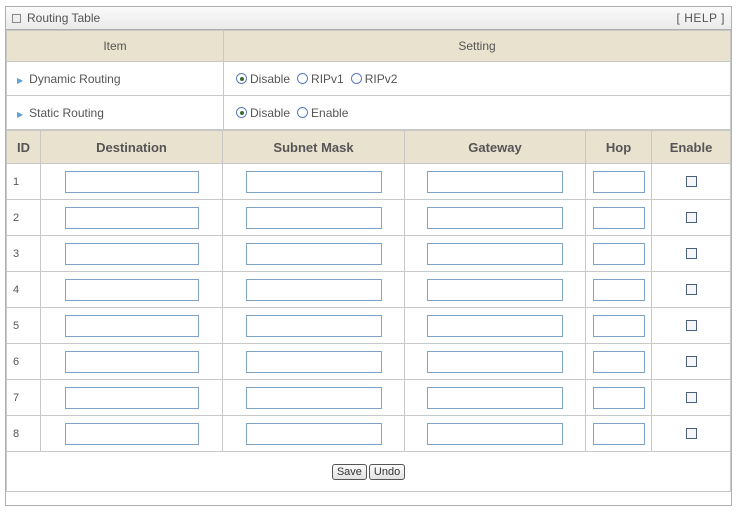  I want to click on dynamic-routing-label: Dynamic Routing, so click(75, 78).